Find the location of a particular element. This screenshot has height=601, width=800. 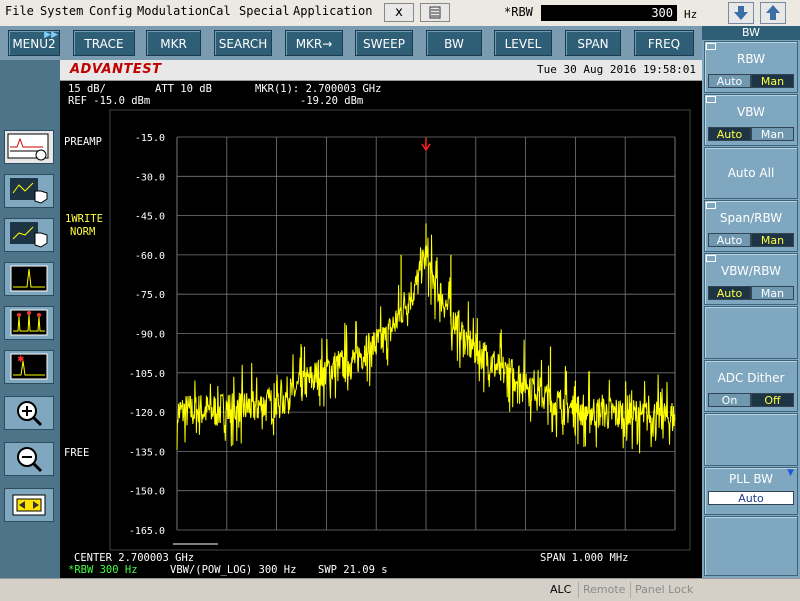

single-peak-icon is located at coordinates (29, 278).